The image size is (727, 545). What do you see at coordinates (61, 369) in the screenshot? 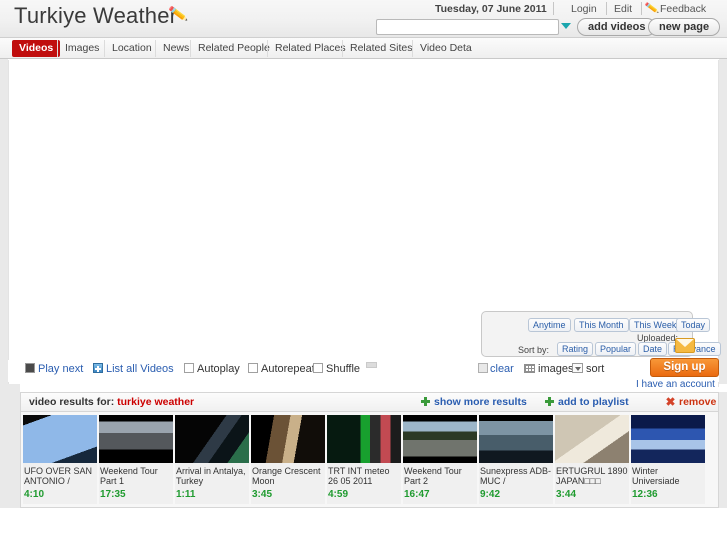
I see `play-next-label: Play next` at bounding box center [61, 369].